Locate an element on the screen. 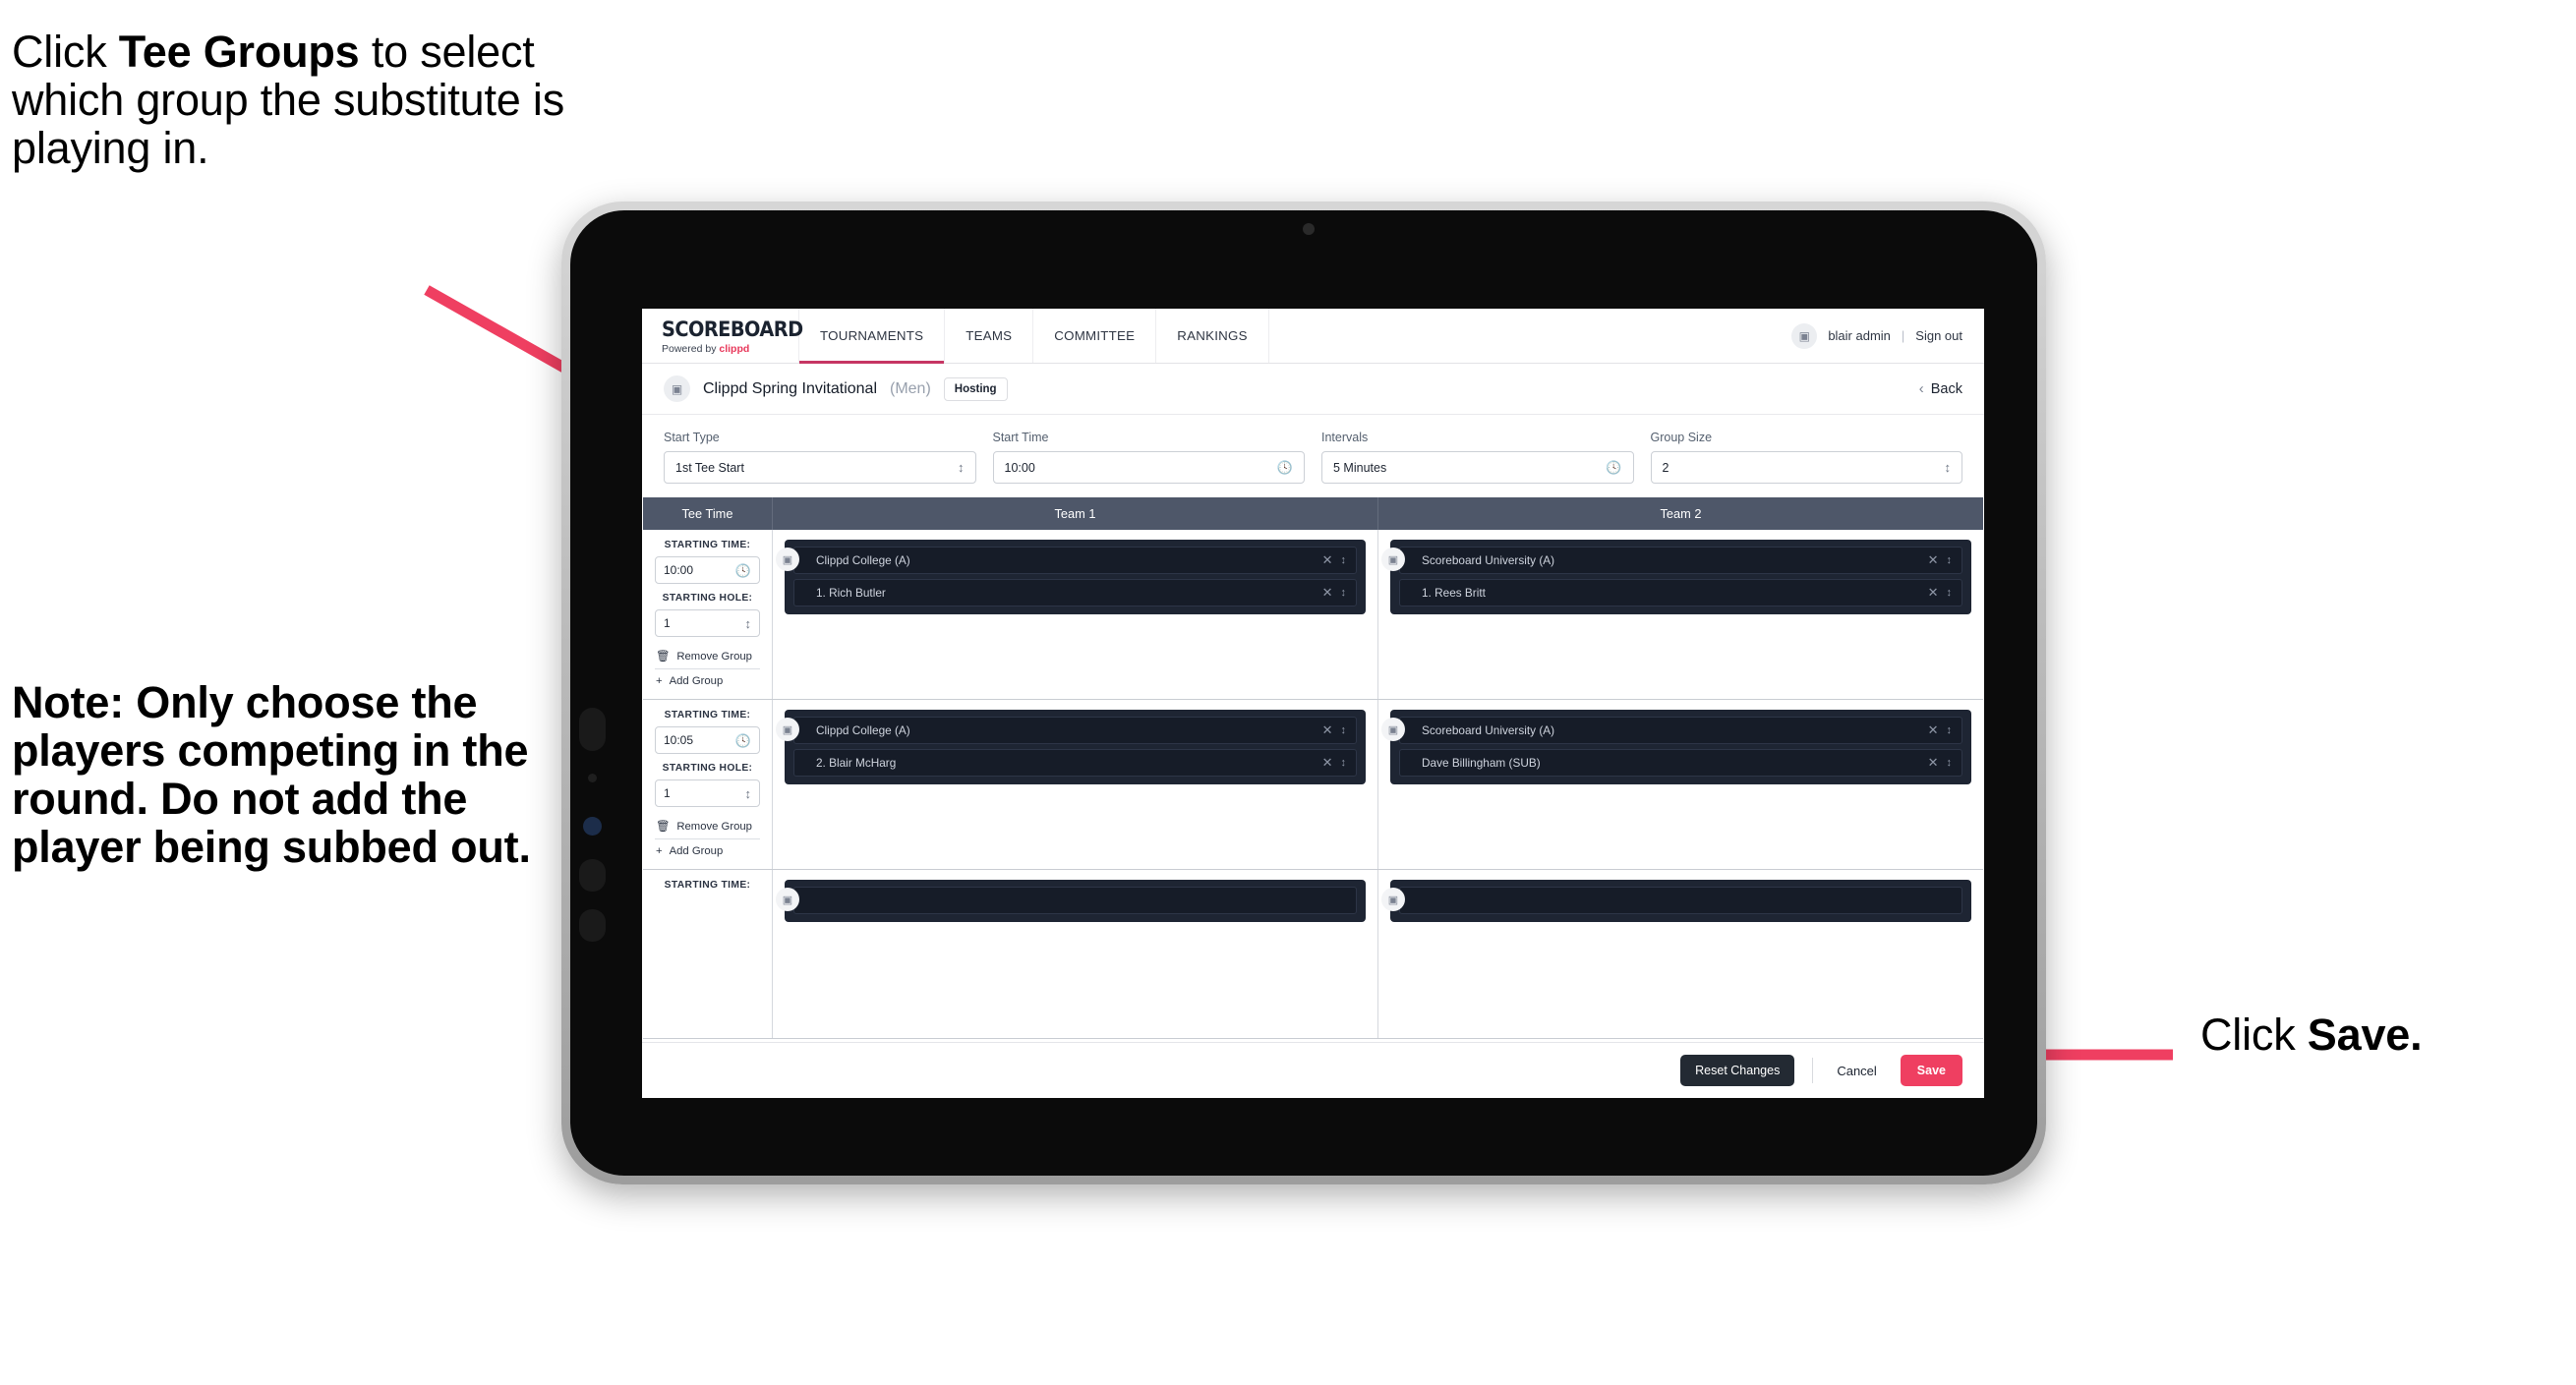 The width and height of the screenshot is (2576, 1385). annotation-save-bold: Save. is located at coordinates (2365, 1035).